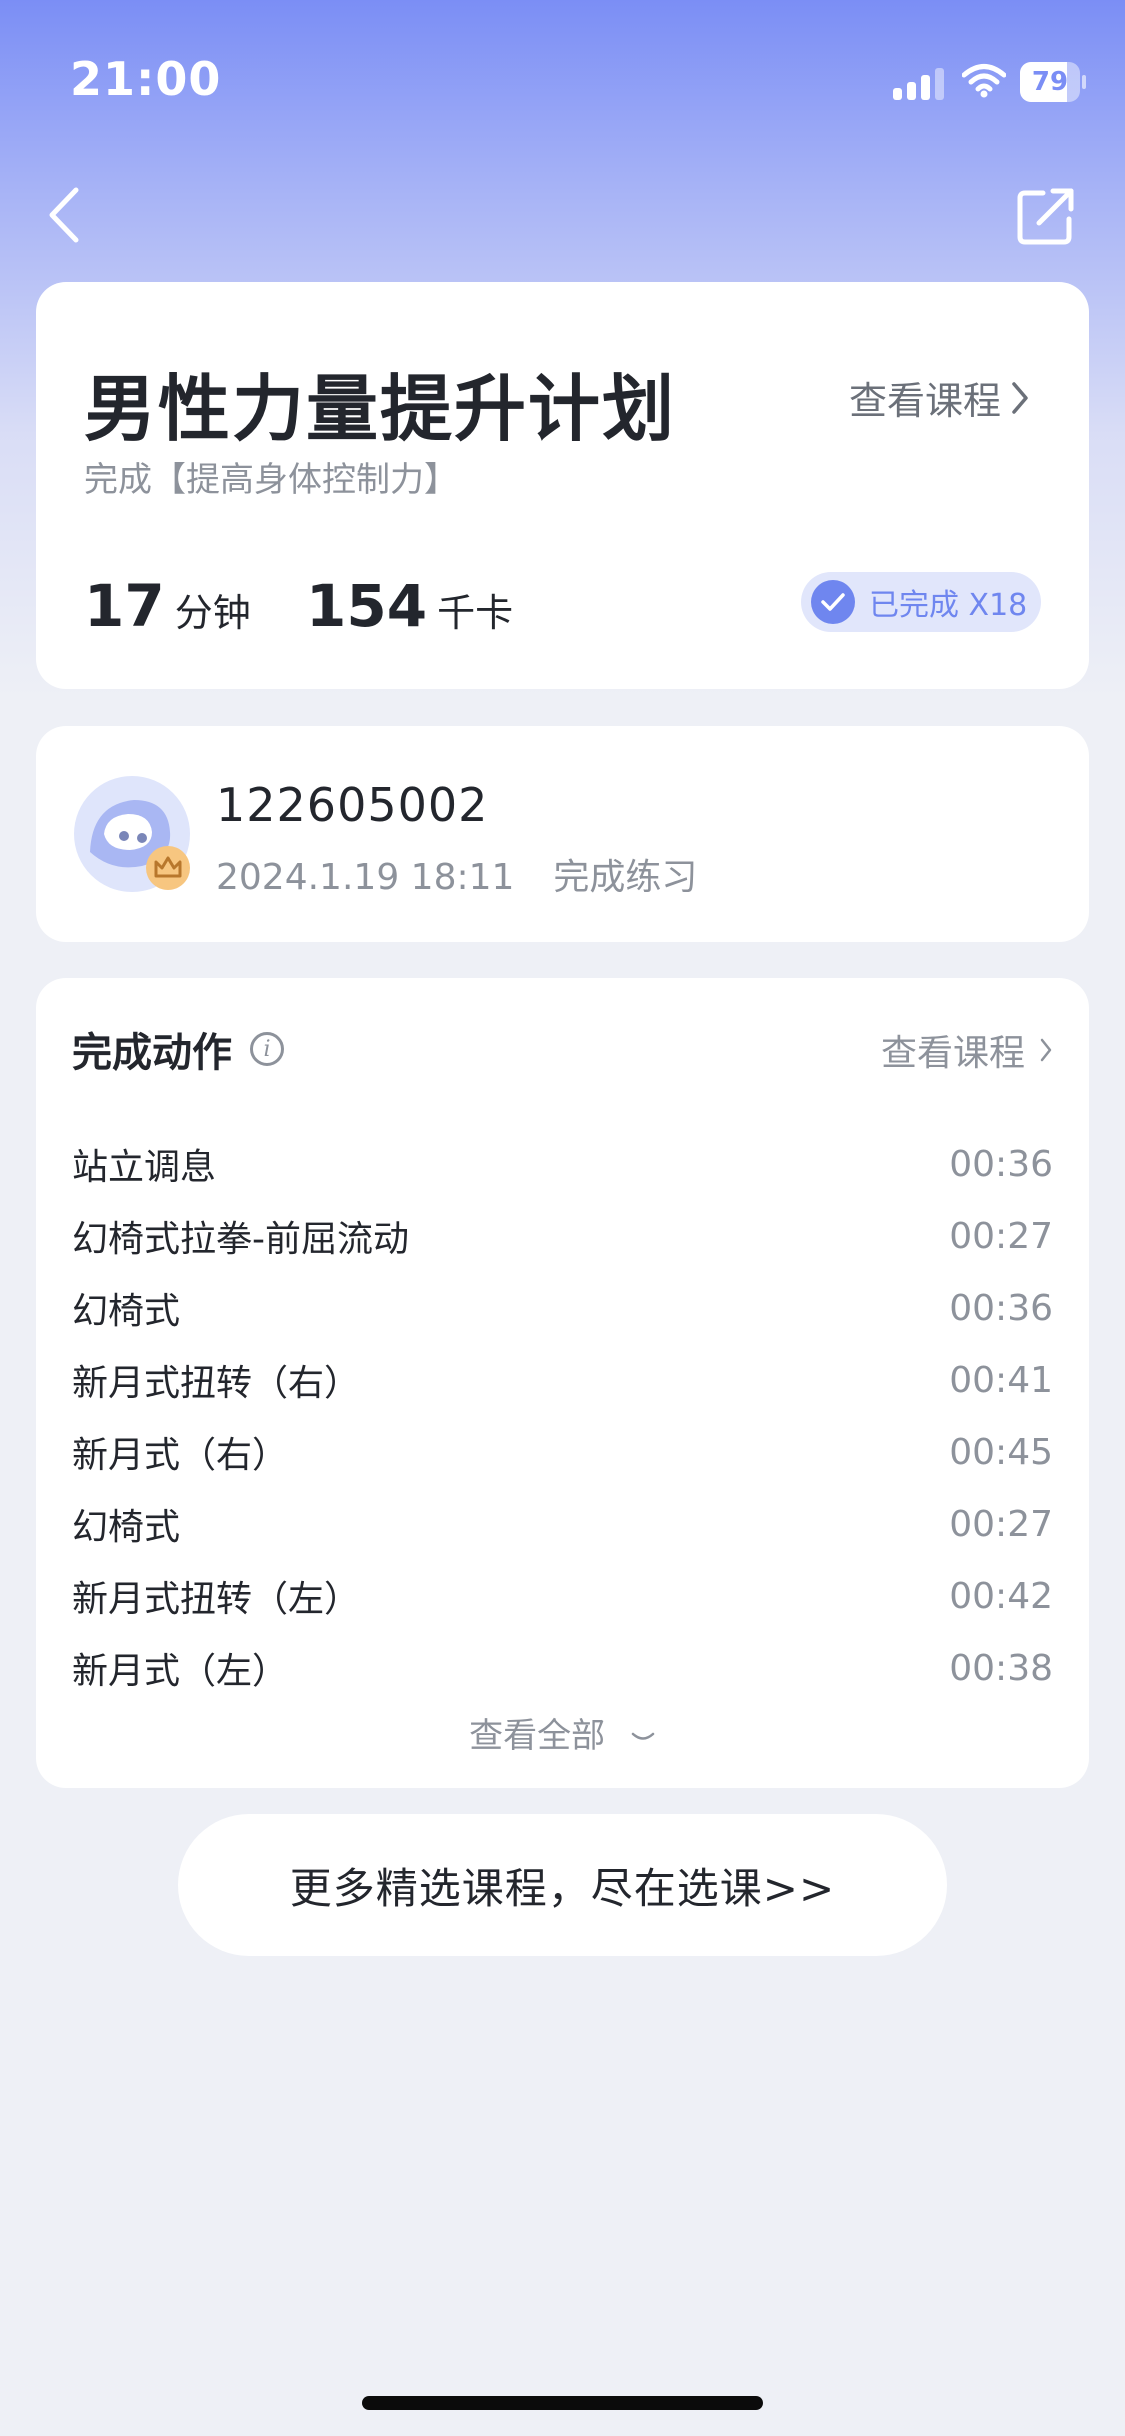  I want to click on completed-badge: 已完成 X18, so click(921, 602).